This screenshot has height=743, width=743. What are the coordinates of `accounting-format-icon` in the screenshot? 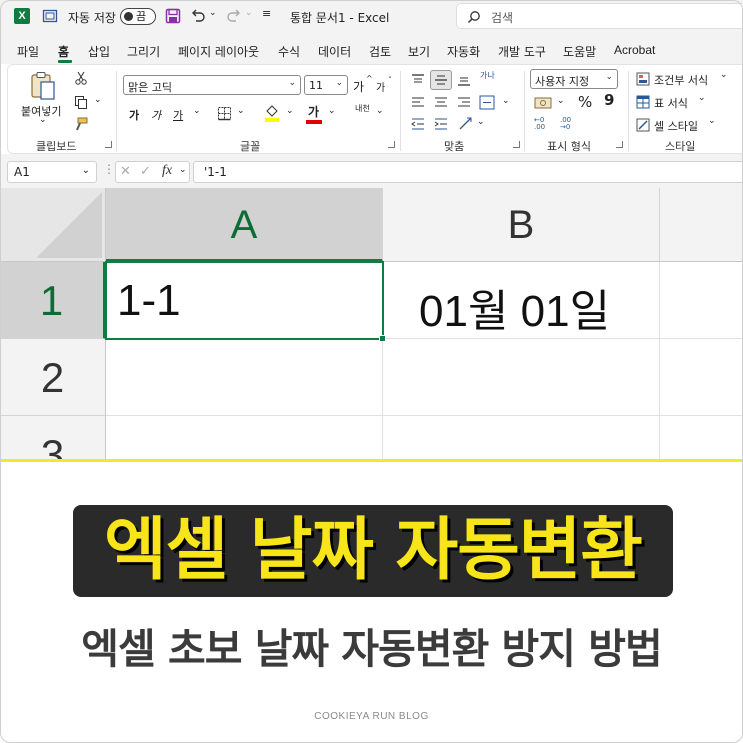 It's located at (543, 103).